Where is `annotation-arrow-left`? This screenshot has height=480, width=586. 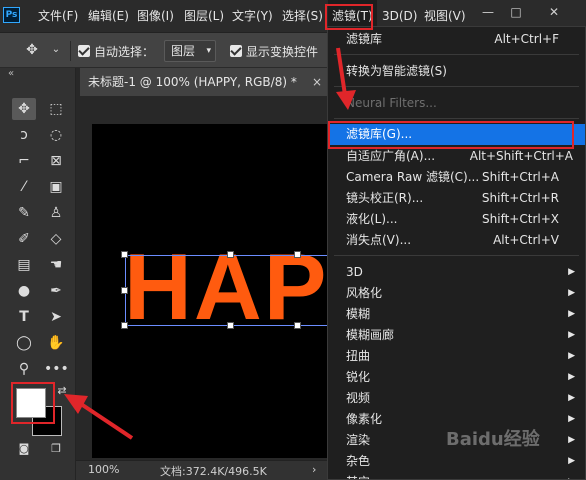 annotation-arrow-left is located at coordinates (105, 420).